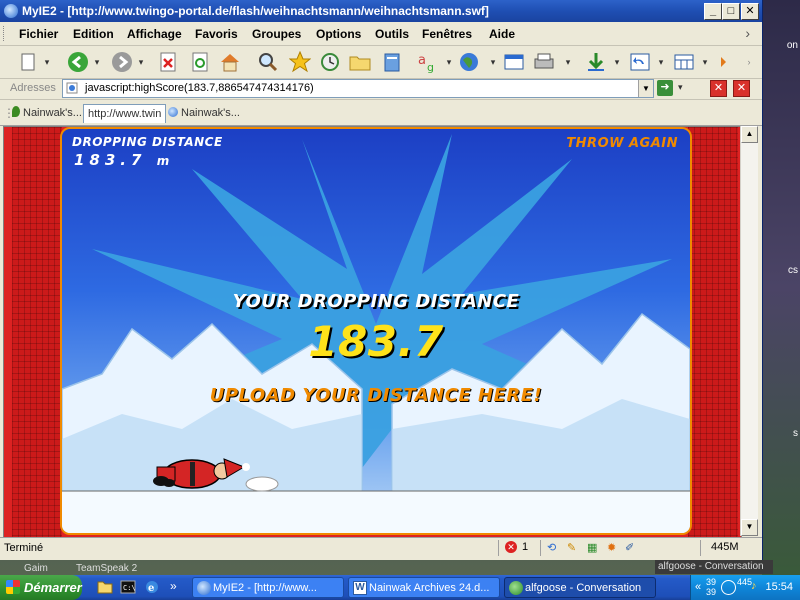  What do you see at coordinates (276, 34) in the screenshot?
I see `menu-groupes: Groupes` at bounding box center [276, 34].